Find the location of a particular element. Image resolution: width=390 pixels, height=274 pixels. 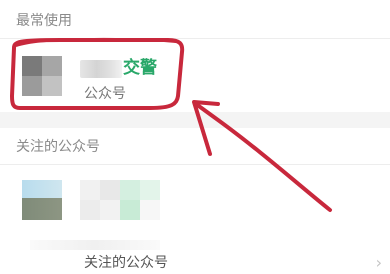

followed-accounts-link: 关注的公众号 › is located at coordinates (195, 257).